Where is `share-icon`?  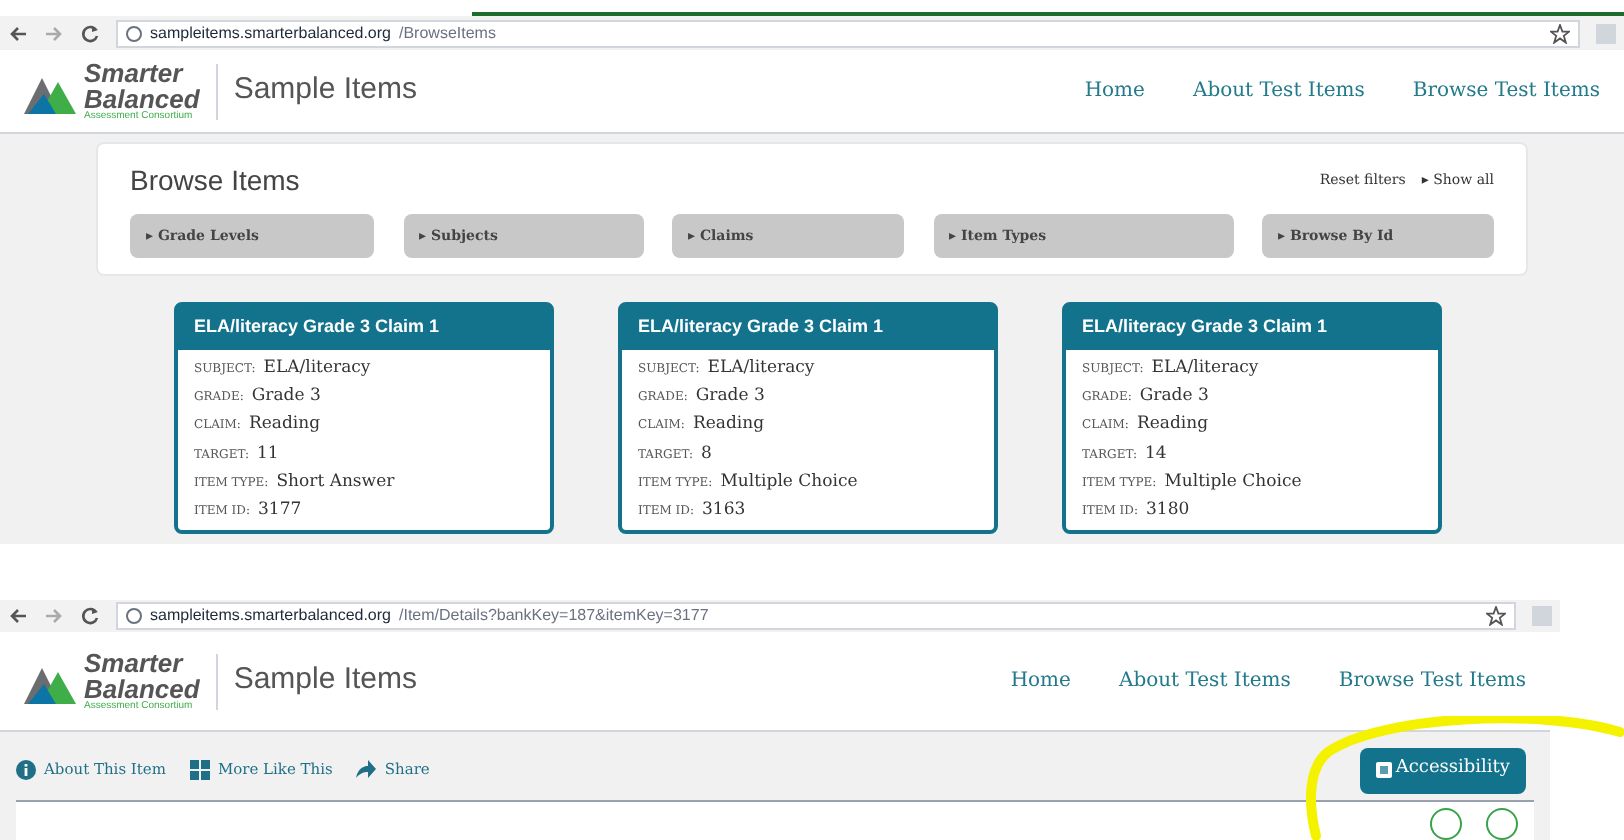
share-icon is located at coordinates (366, 770).